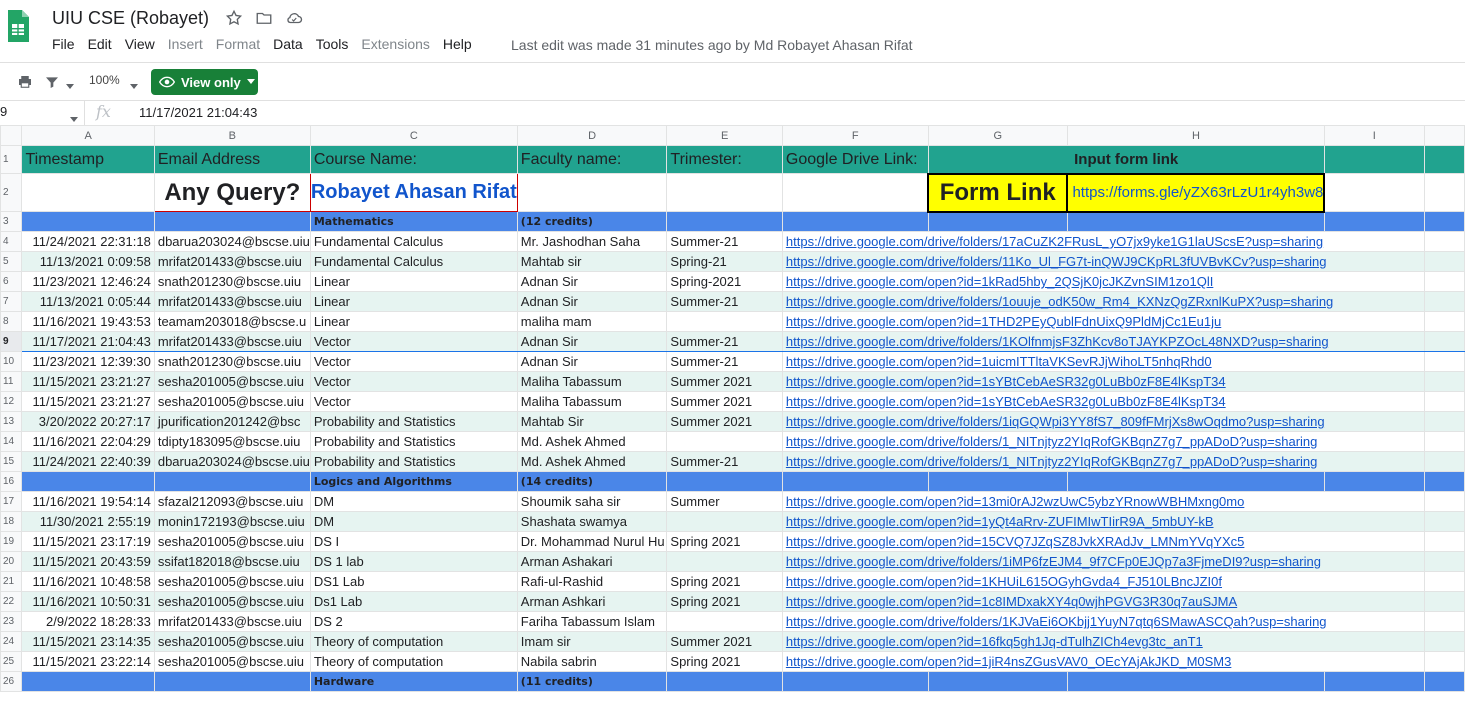 The width and height of the screenshot is (1465, 720). I want to click on row-number: 22, so click(11, 601).